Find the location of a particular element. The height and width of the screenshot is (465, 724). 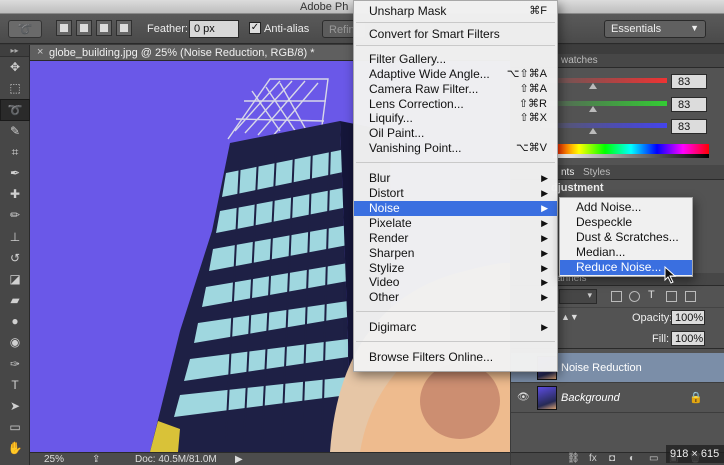

tools-panel-grip: ▸▸ is located at coordinates (14, 51).